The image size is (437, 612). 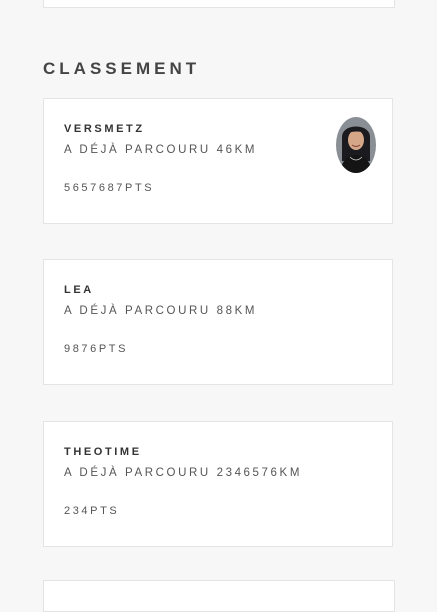 I want to click on previous-card, so click(x=219, y=4).